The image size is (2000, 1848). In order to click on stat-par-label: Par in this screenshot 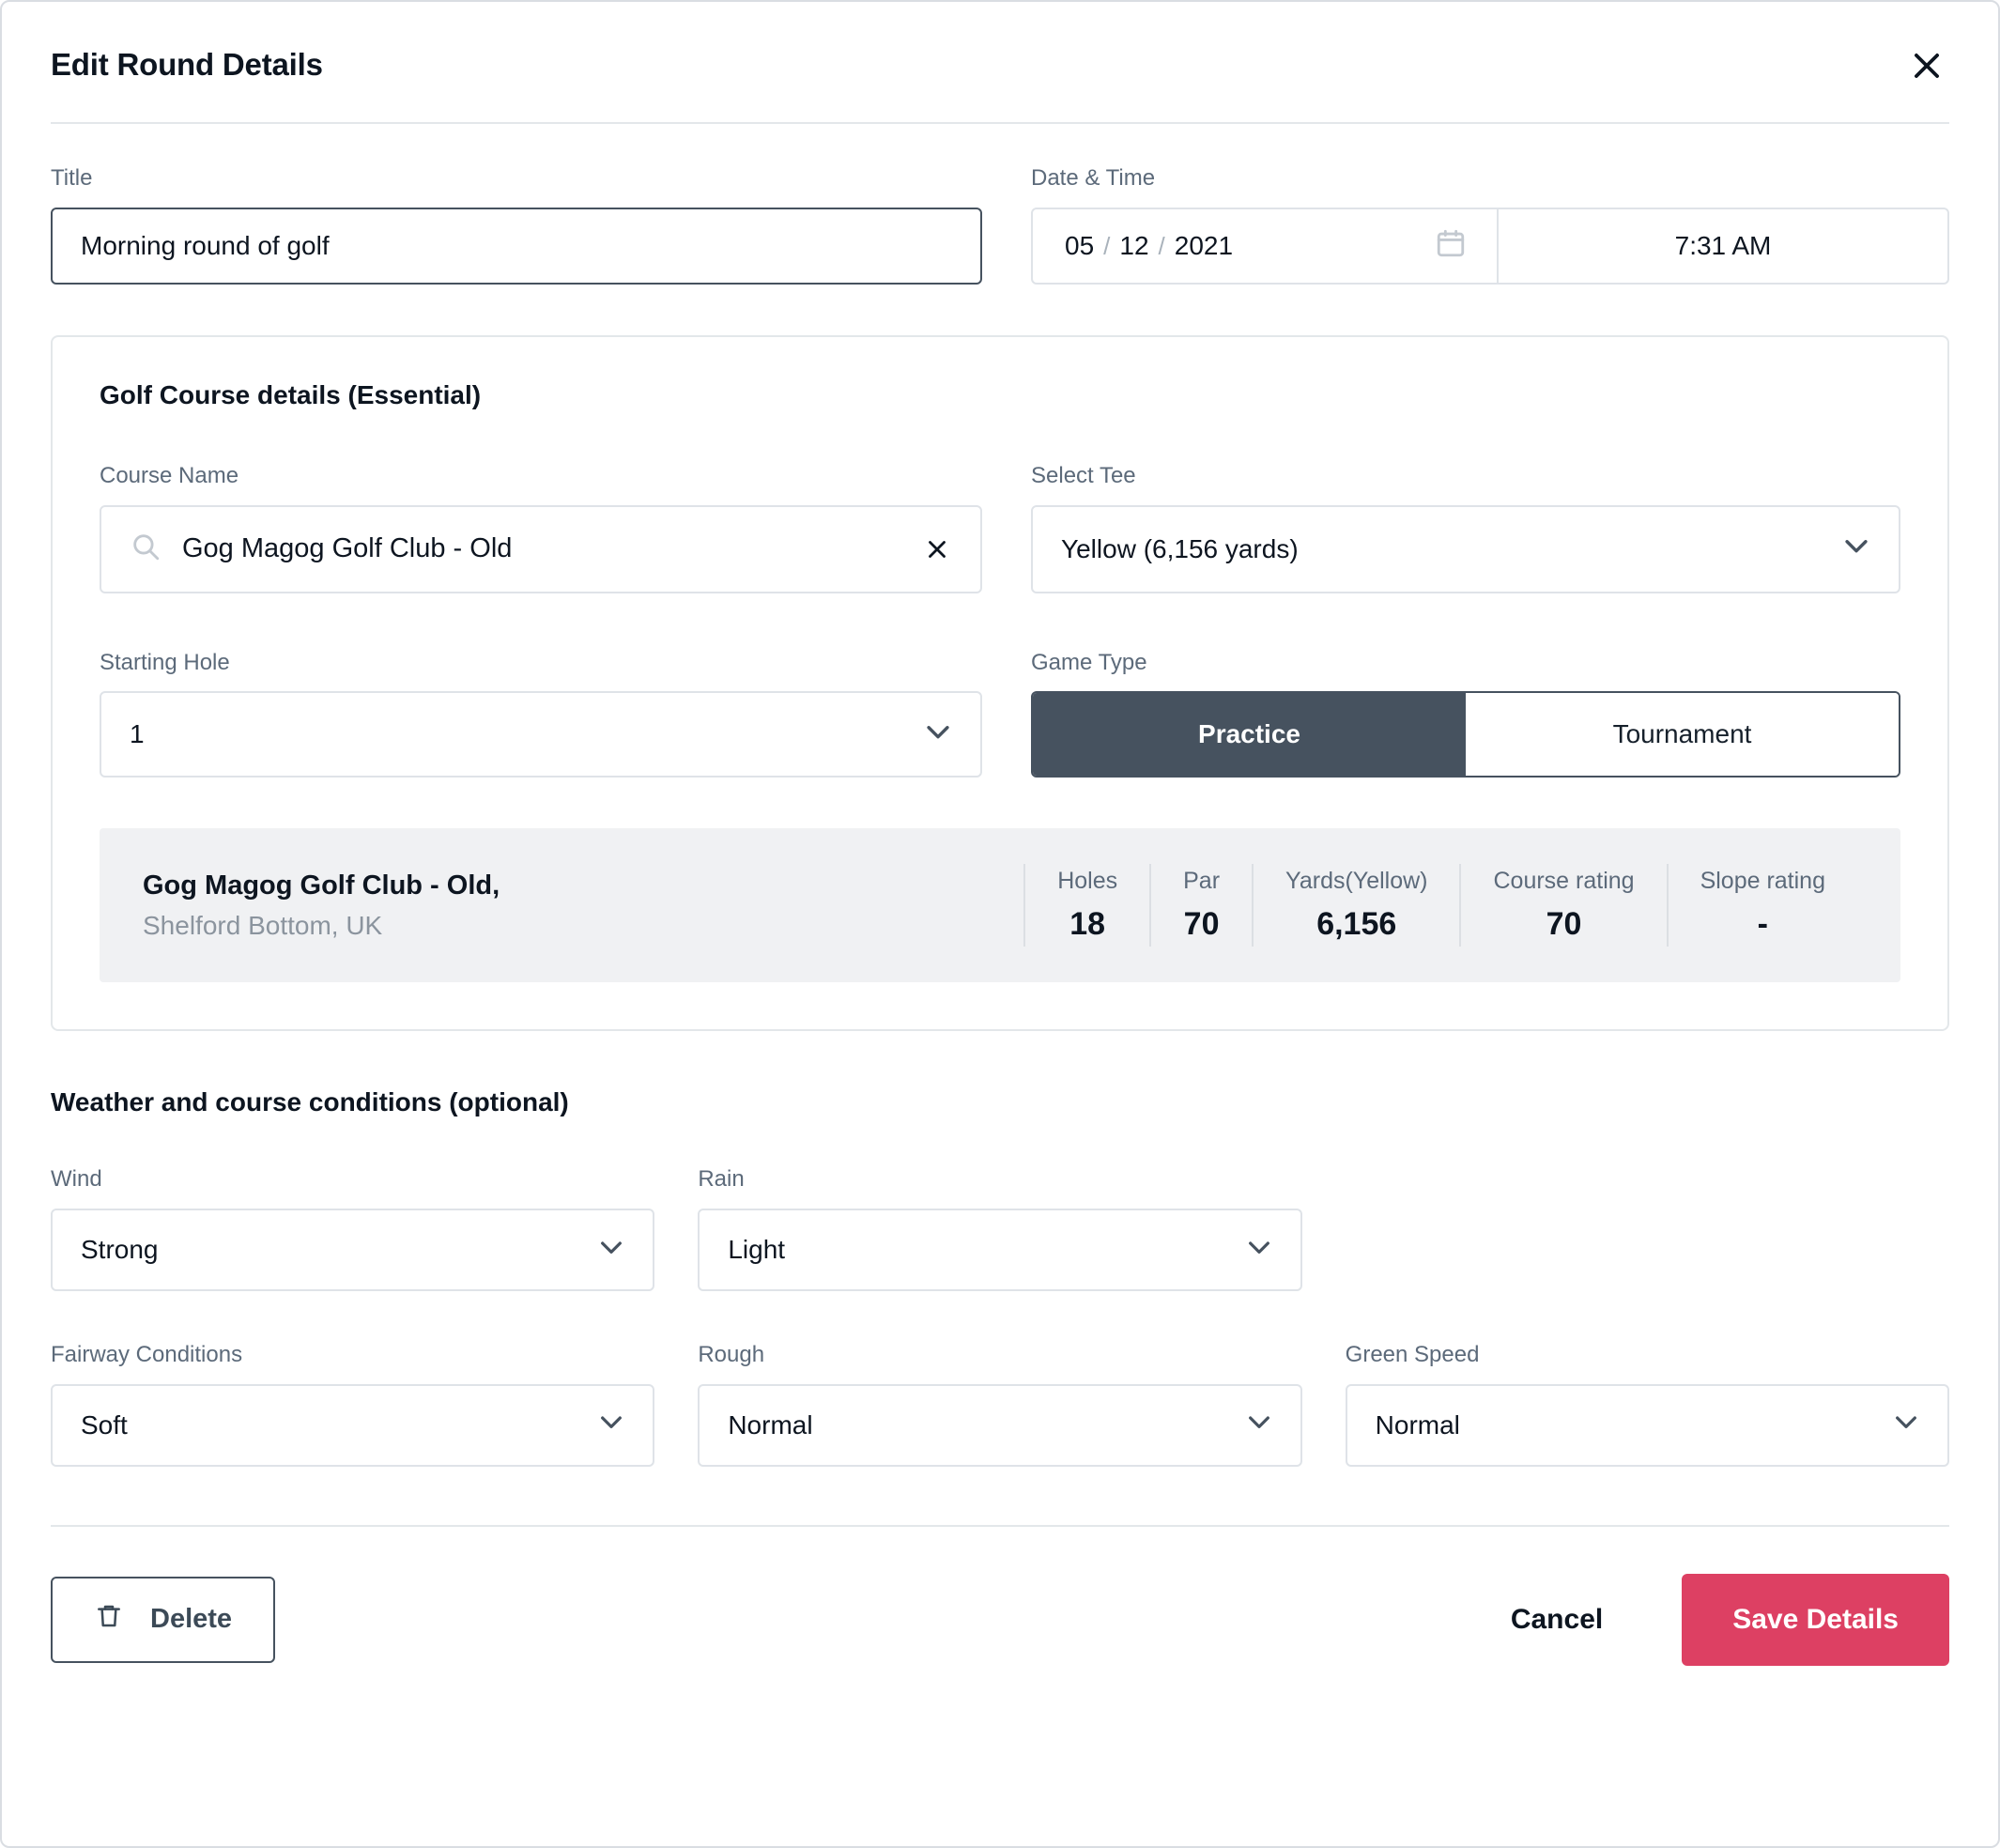, I will do `click(1202, 881)`.